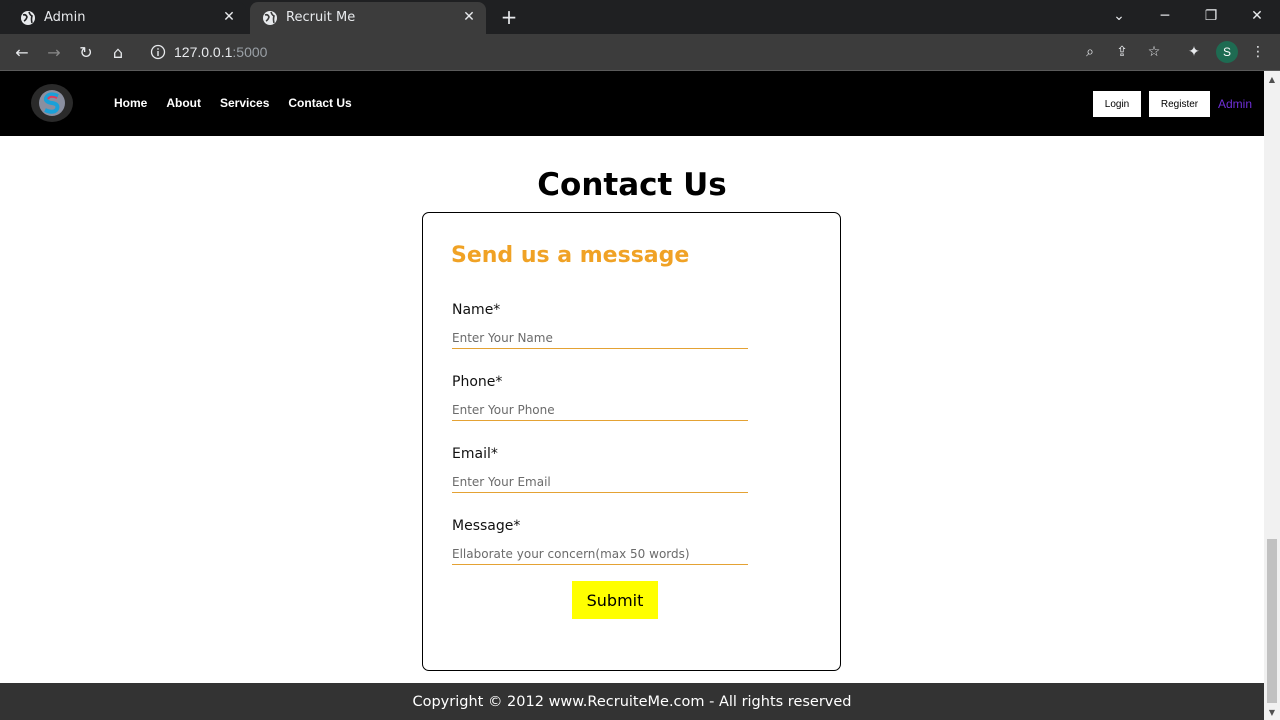  Describe the element at coordinates (1211, 16) in the screenshot. I see `restore-icon: ❐` at that location.